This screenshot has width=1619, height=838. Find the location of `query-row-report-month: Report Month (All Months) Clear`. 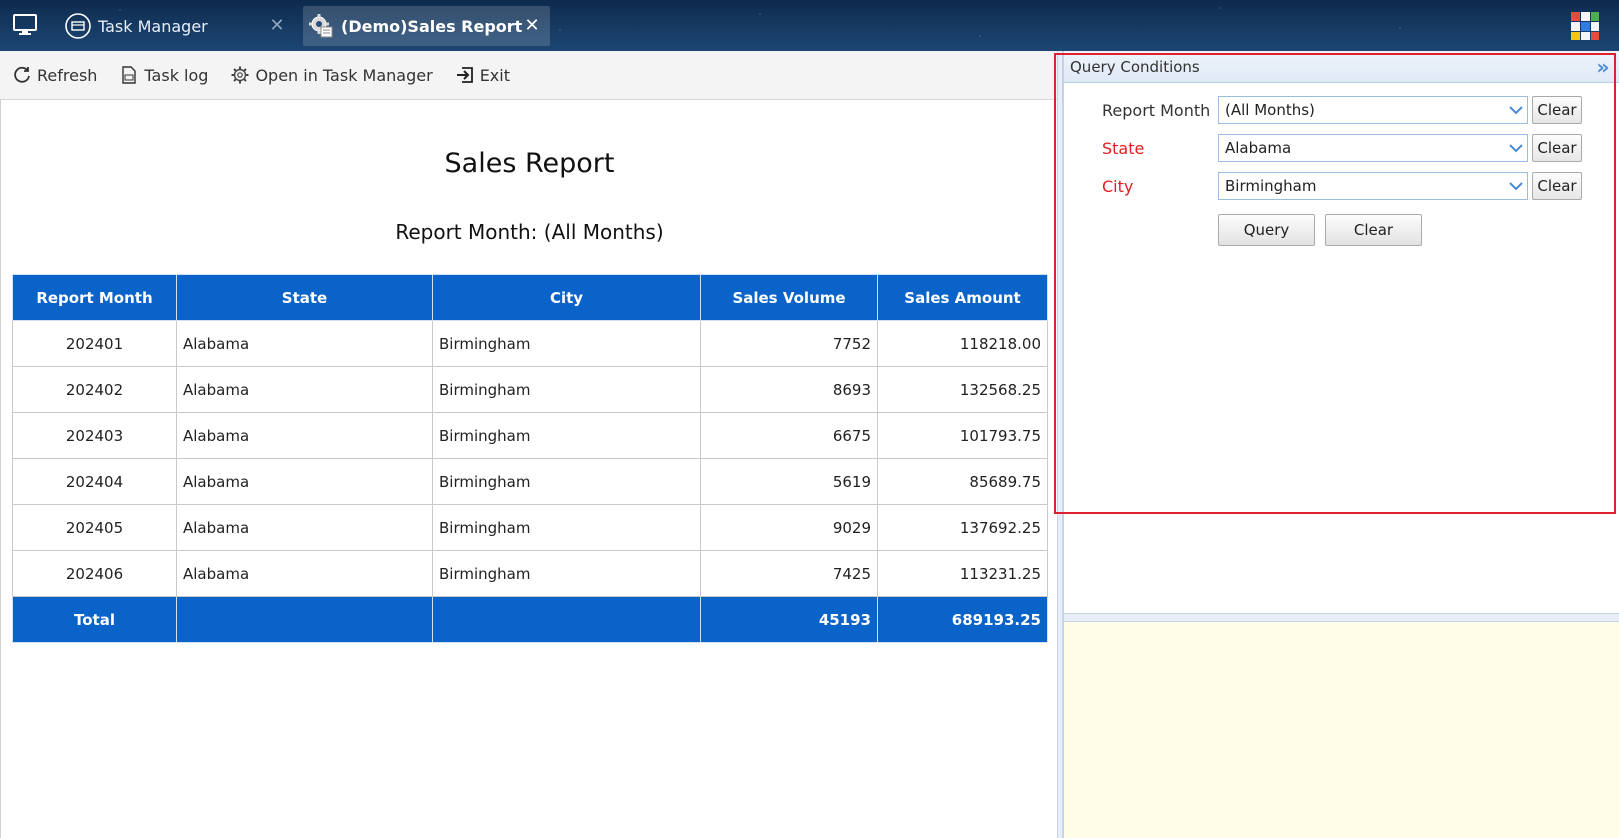

query-row-report-month: Report Month (All Months) Clear is located at coordinates (1341, 110).